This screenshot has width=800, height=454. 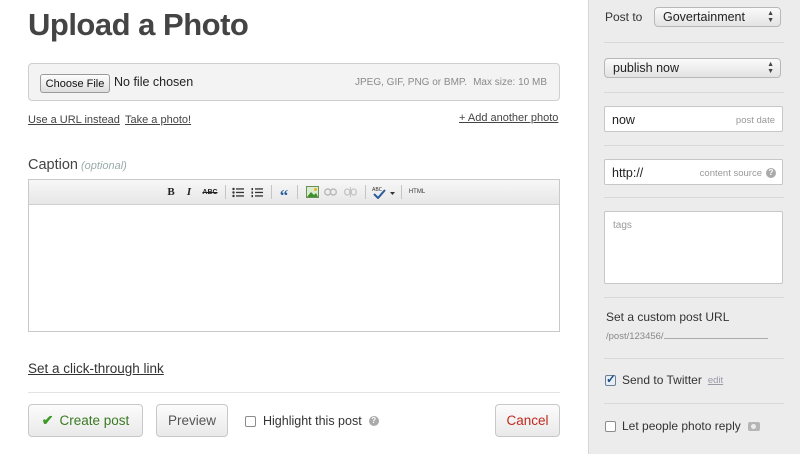 I want to click on bullet-list-icon, so click(x=238, y=192).